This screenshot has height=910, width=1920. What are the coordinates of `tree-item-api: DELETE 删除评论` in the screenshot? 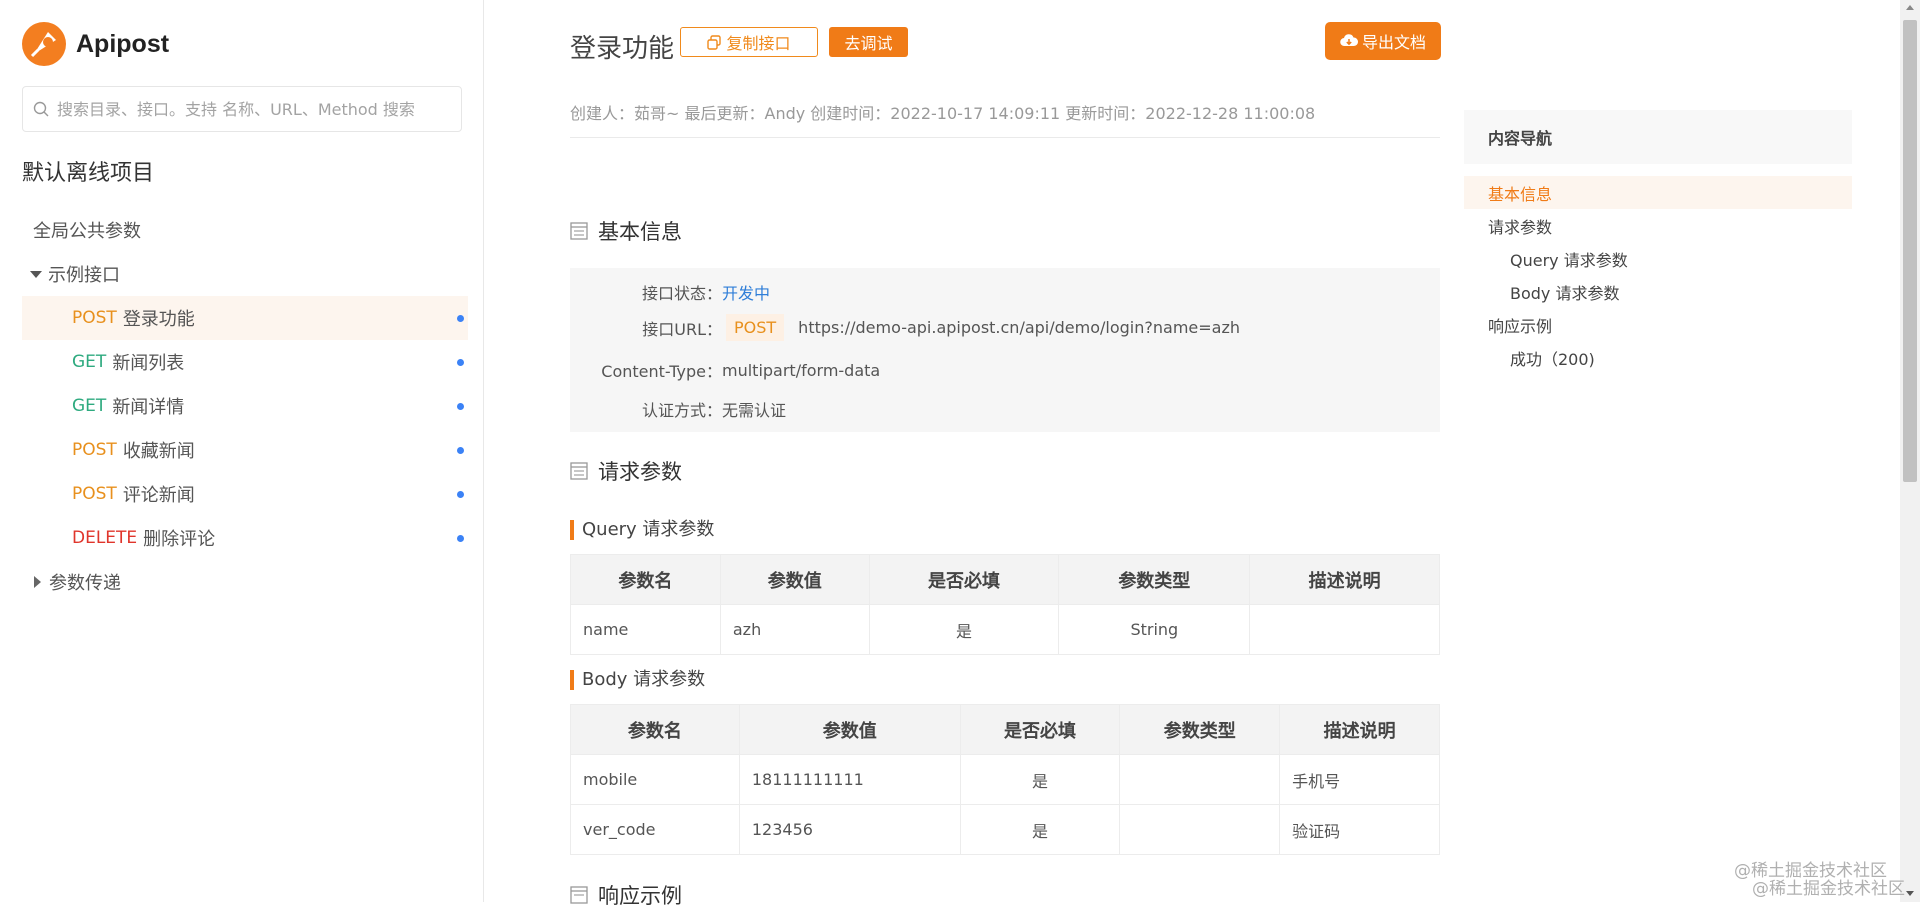 It's located at (245, 538).